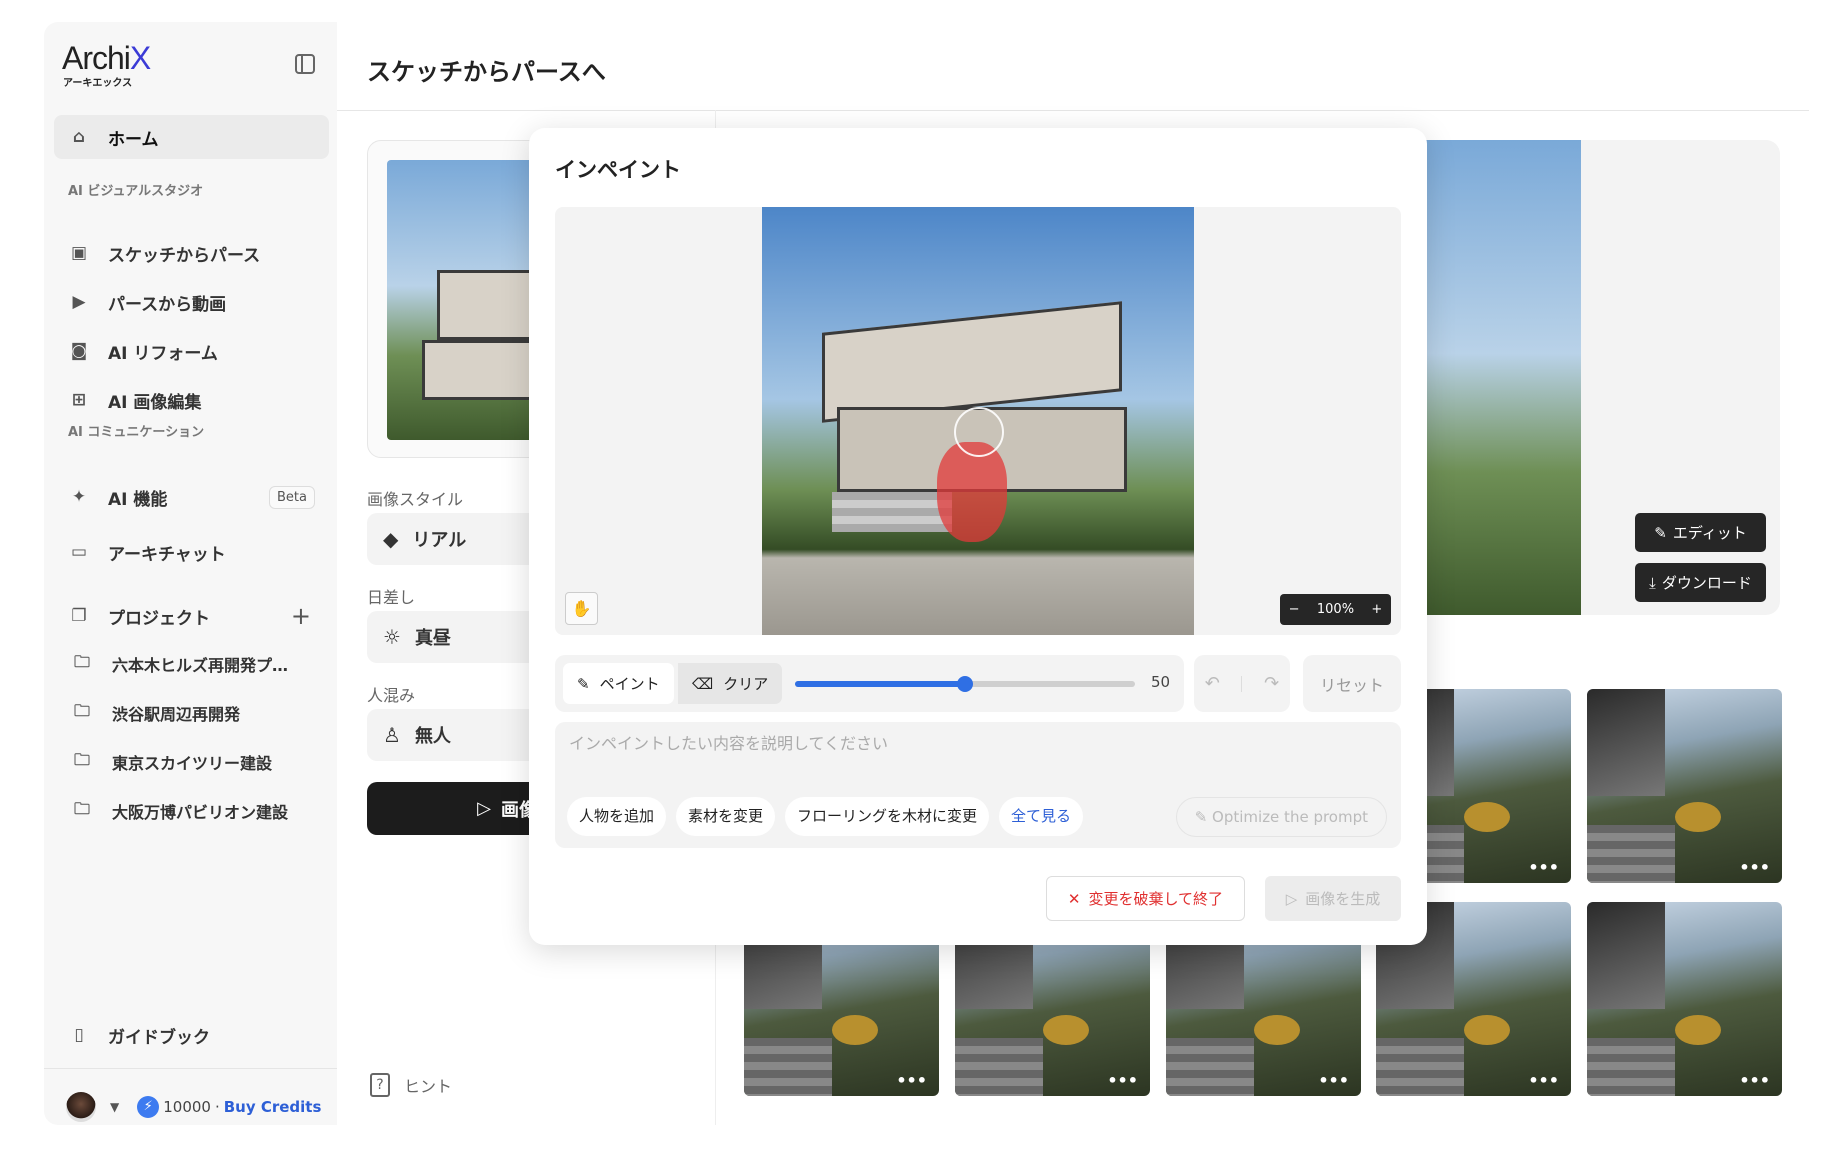 The height and width of the screenshot is (1160, 1846). I want to click on generate-image-button: ▷ 画像, so click(457, 808).